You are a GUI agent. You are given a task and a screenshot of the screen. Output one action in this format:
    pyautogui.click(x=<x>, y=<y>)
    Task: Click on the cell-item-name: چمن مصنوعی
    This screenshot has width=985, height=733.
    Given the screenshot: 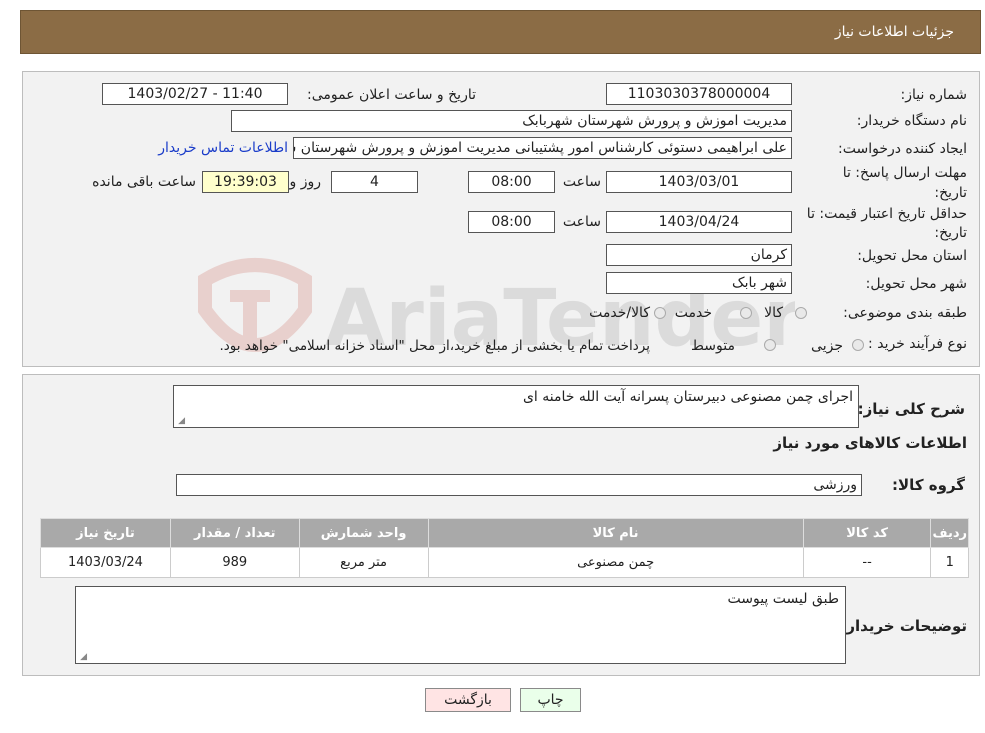 What is the action you would take?
    pyautogui.click(x=615, y=562)
    